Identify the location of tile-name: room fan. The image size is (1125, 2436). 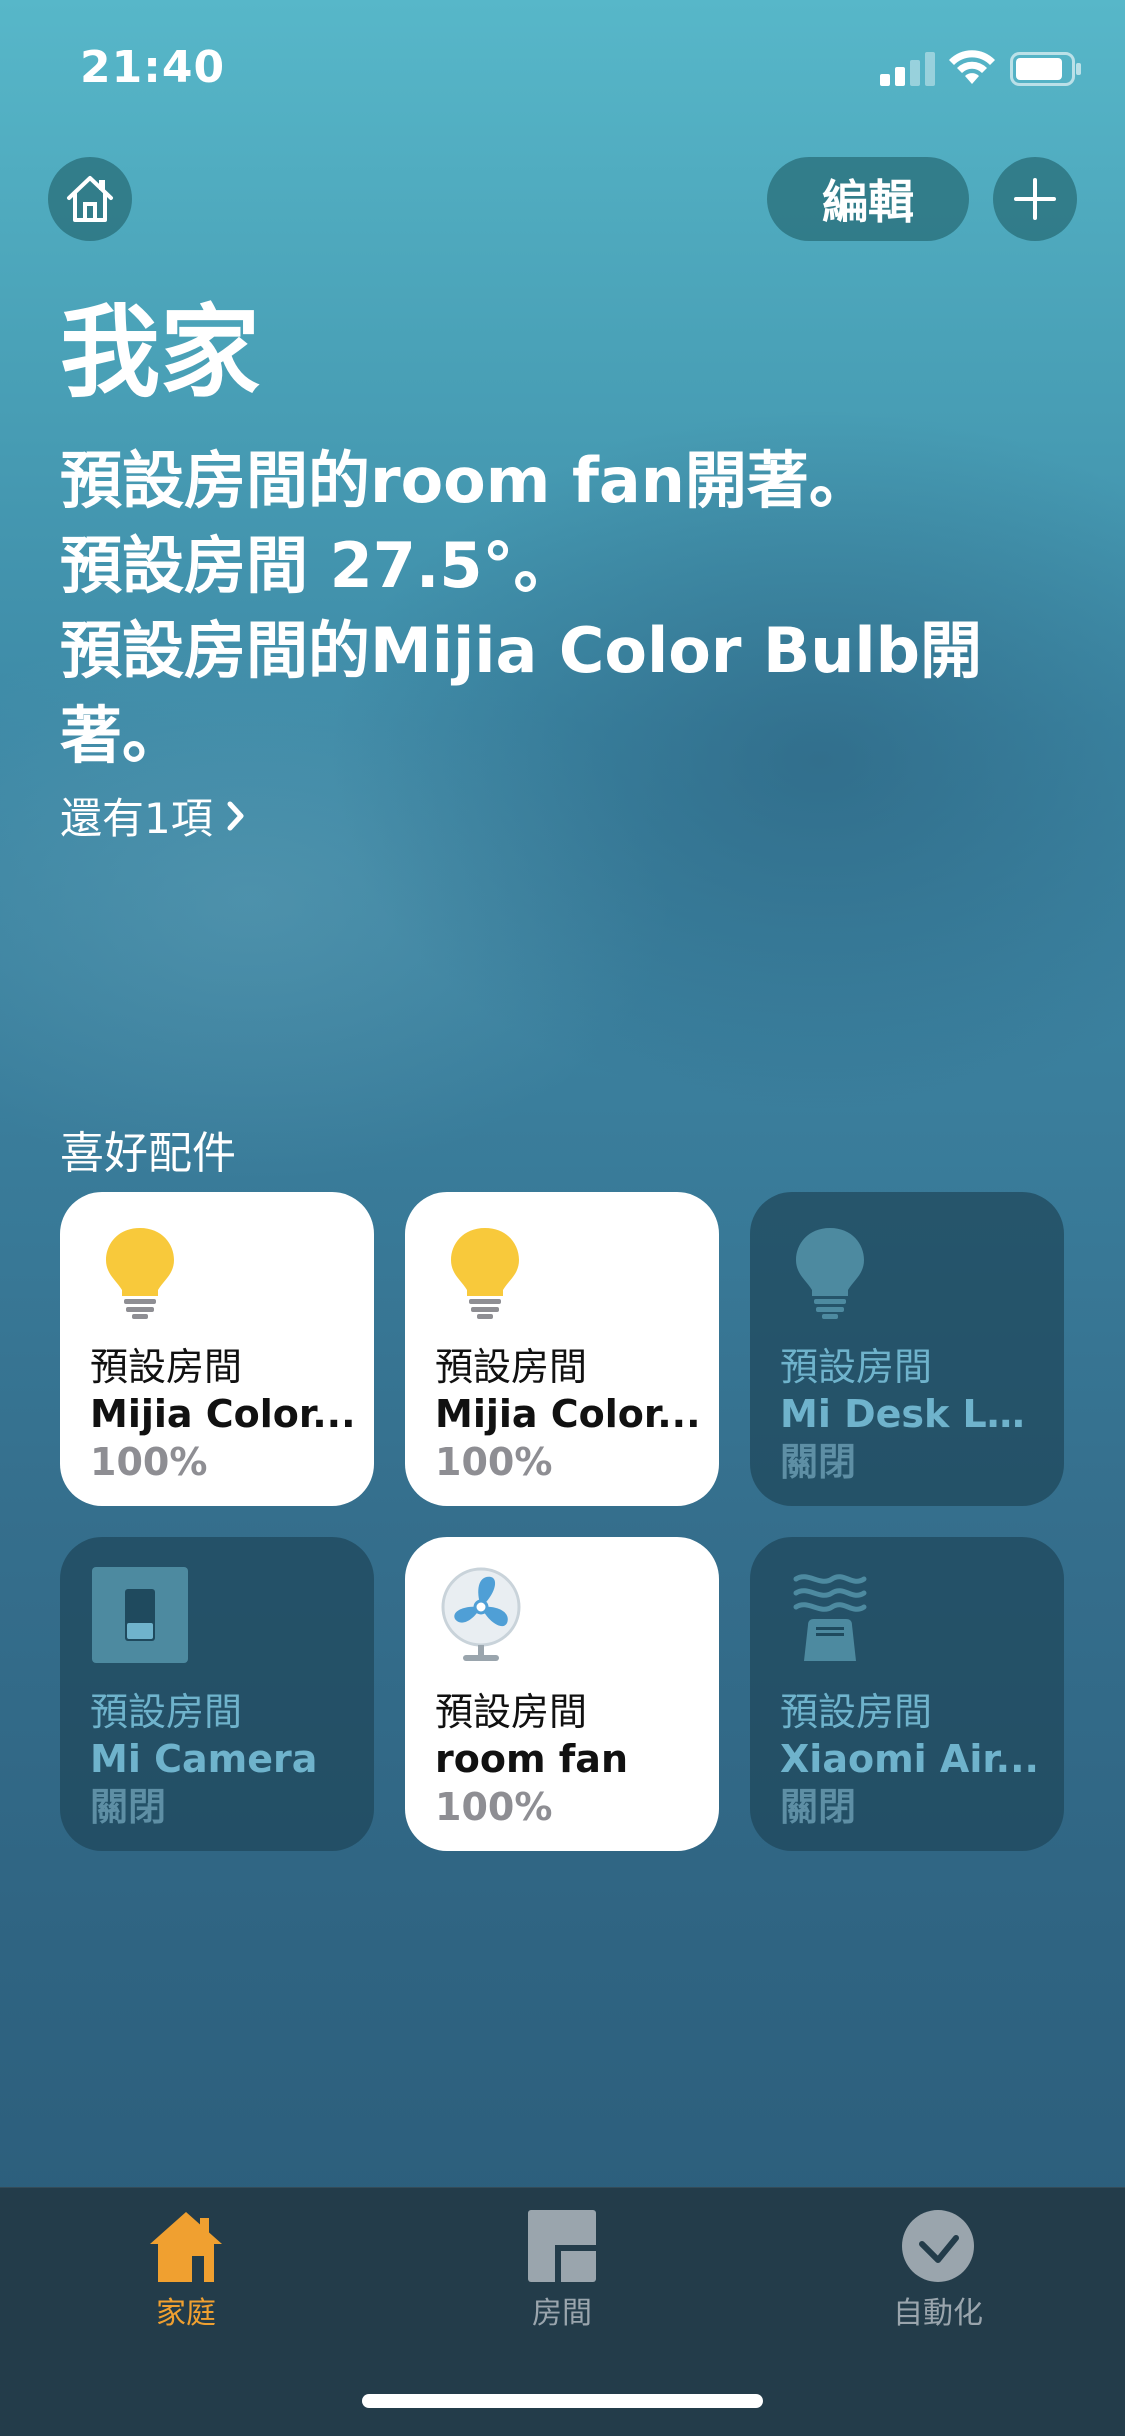
(532, 1759).